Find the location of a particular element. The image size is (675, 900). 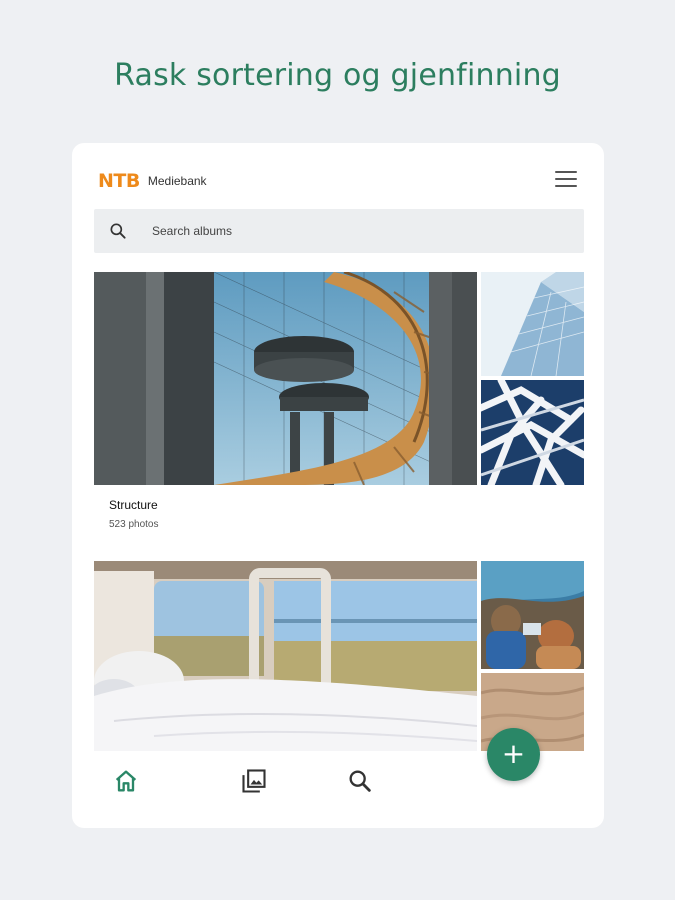

album-thumb-lattice-roof is located at coordinates (532, 432).